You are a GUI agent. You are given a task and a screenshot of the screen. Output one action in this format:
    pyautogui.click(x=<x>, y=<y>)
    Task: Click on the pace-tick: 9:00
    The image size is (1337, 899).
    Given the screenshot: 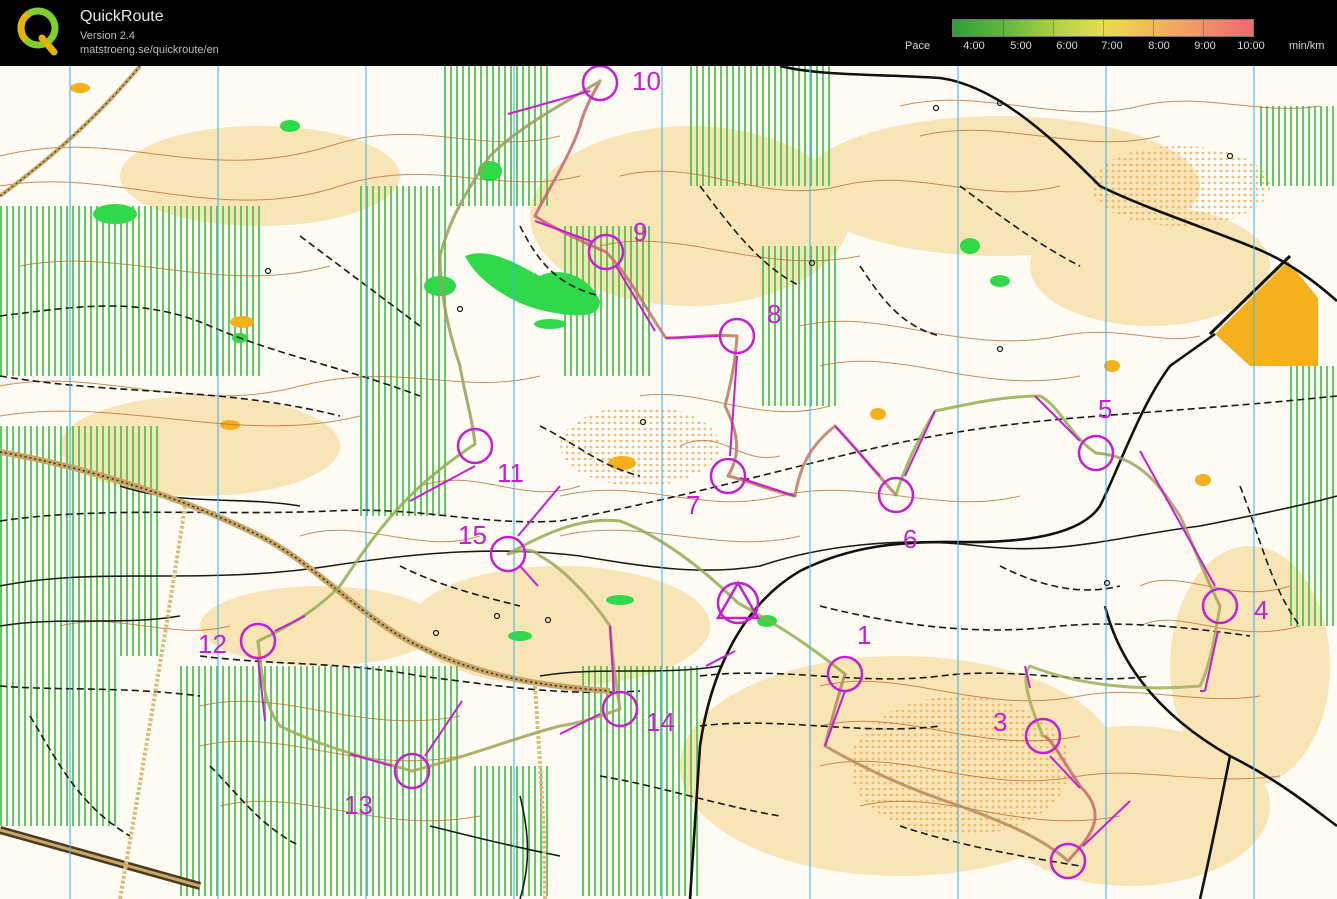 What is the action you would take?
    pyautogui.click(x=1205, y=46)
    